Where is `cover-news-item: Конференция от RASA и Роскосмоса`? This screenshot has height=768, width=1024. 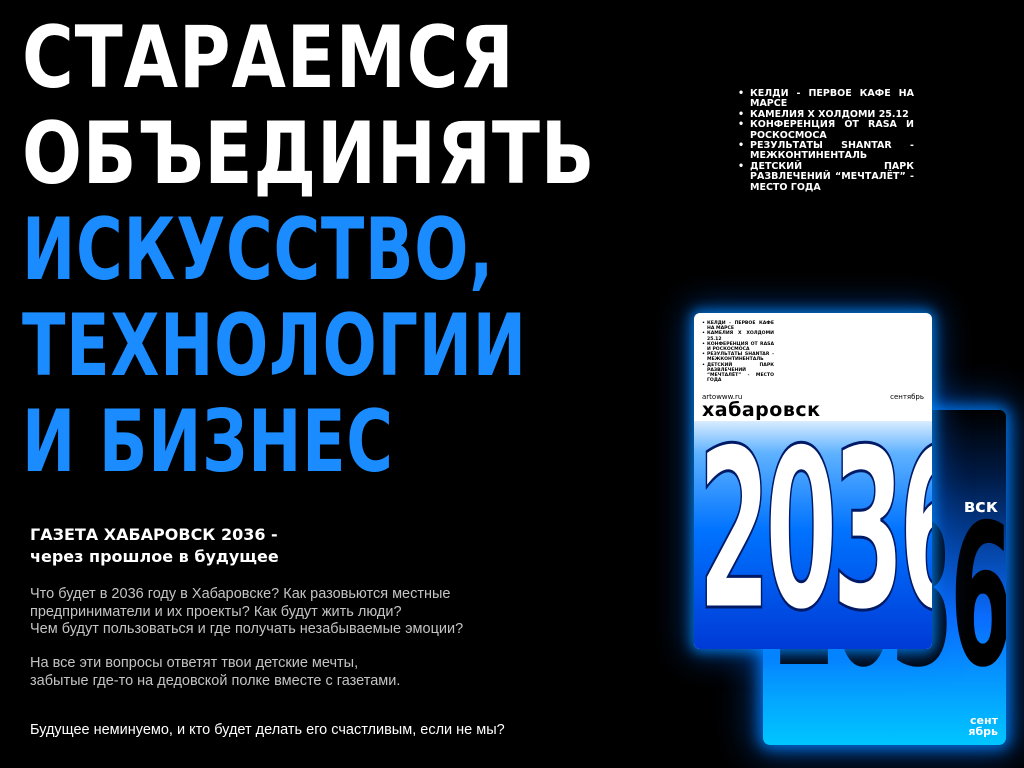 cover-news-item: Конференция от RASA и Роскосмоса is located at coordinates (738, 347).